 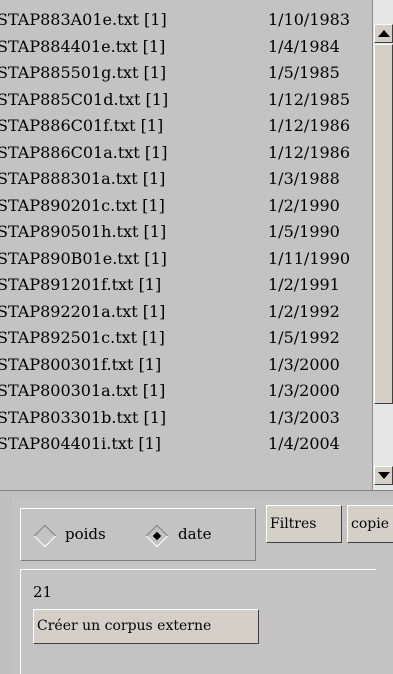 What do you see at coordinates (309, 99) in the screenshot?
I see `file-date: 1/12/1985` at bounding box center [309, 99].